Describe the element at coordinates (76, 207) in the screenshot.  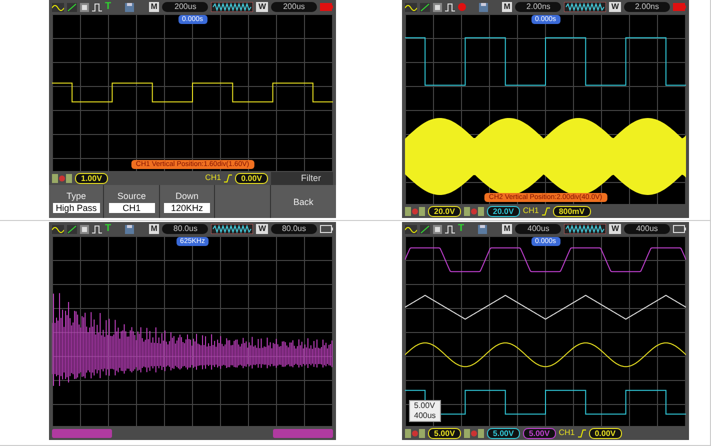
I see `option-value: High Pass` at that location.